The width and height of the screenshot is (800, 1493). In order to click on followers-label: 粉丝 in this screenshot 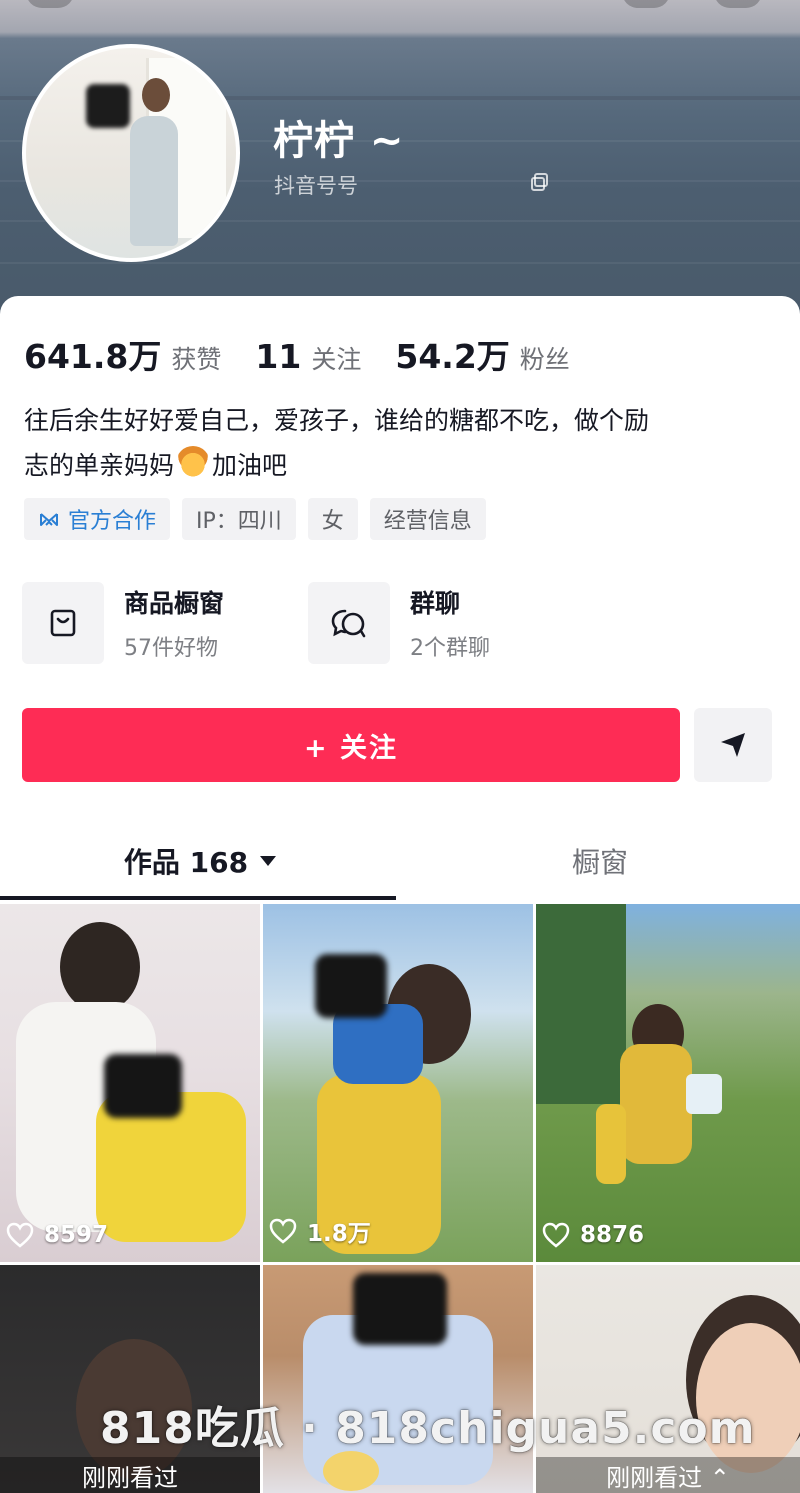, I will do `click(544, 359)`.